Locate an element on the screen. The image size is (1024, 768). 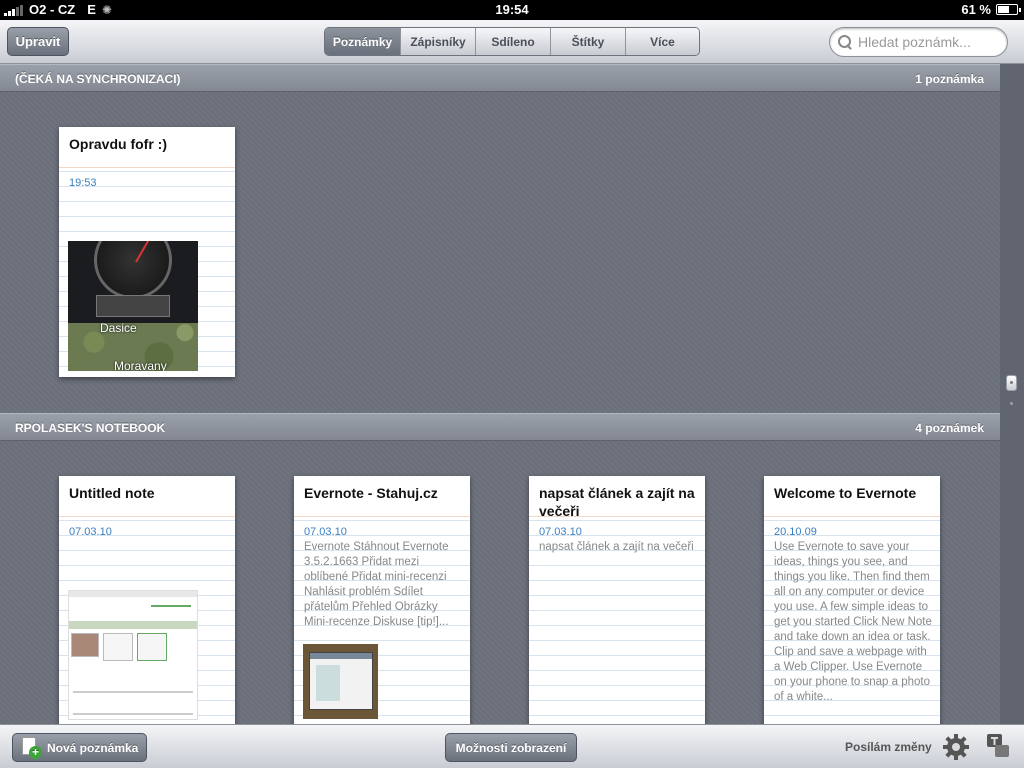
section-count: 1 poznámka is located at coordinates (949, 79).